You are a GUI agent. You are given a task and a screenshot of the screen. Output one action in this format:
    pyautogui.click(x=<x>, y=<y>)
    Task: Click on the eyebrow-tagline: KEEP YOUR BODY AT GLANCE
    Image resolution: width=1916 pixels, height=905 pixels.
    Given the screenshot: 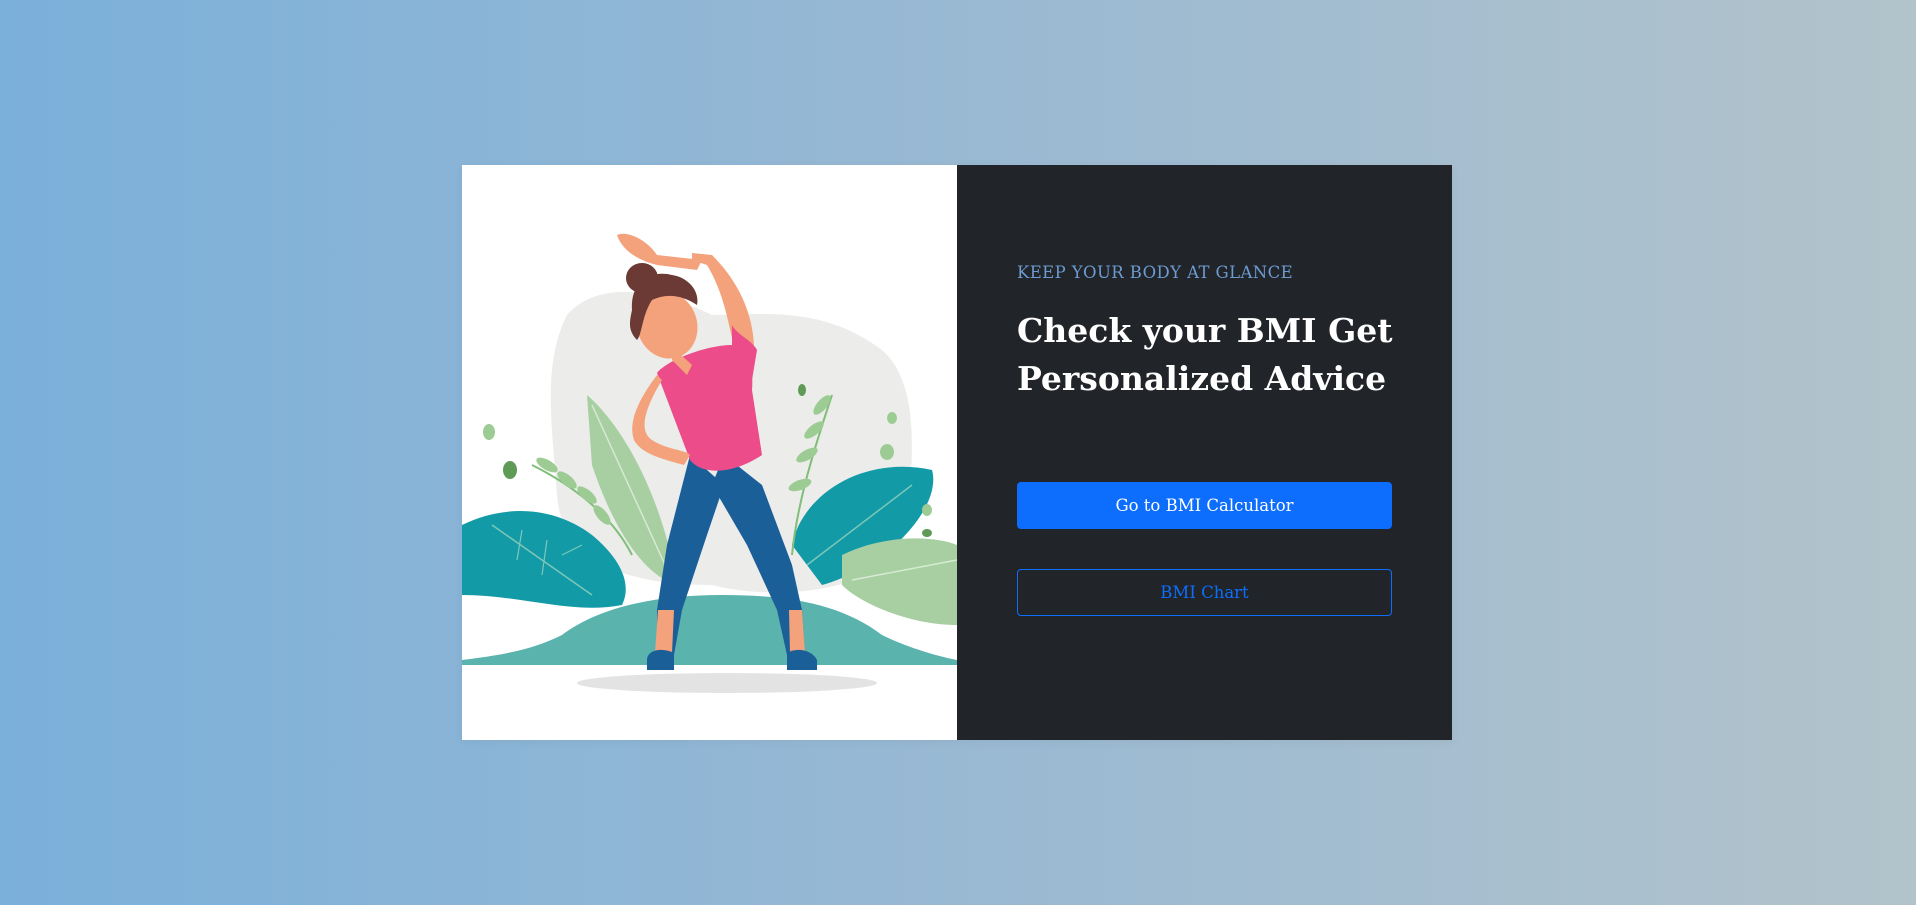 What is the action you would take?
    pyautogui.click(x=1155, y=272)
    